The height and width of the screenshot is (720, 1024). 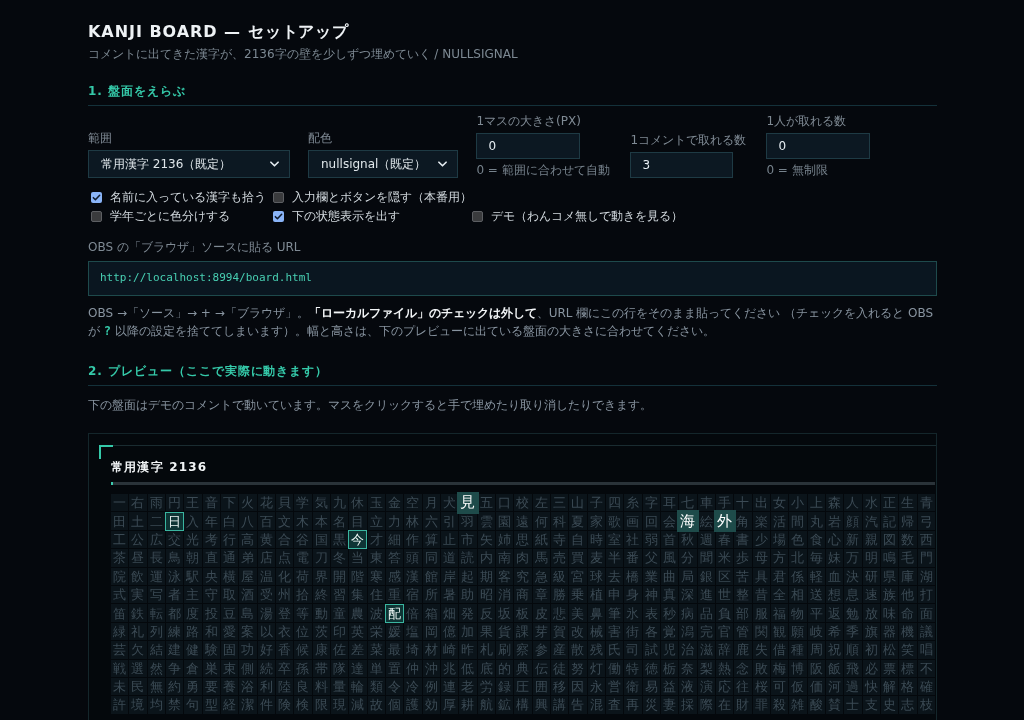 What do you see at coordinates (889, 649) in the screenshot?
I see `kanji-cell: 松` at bounding box center [889, 649].